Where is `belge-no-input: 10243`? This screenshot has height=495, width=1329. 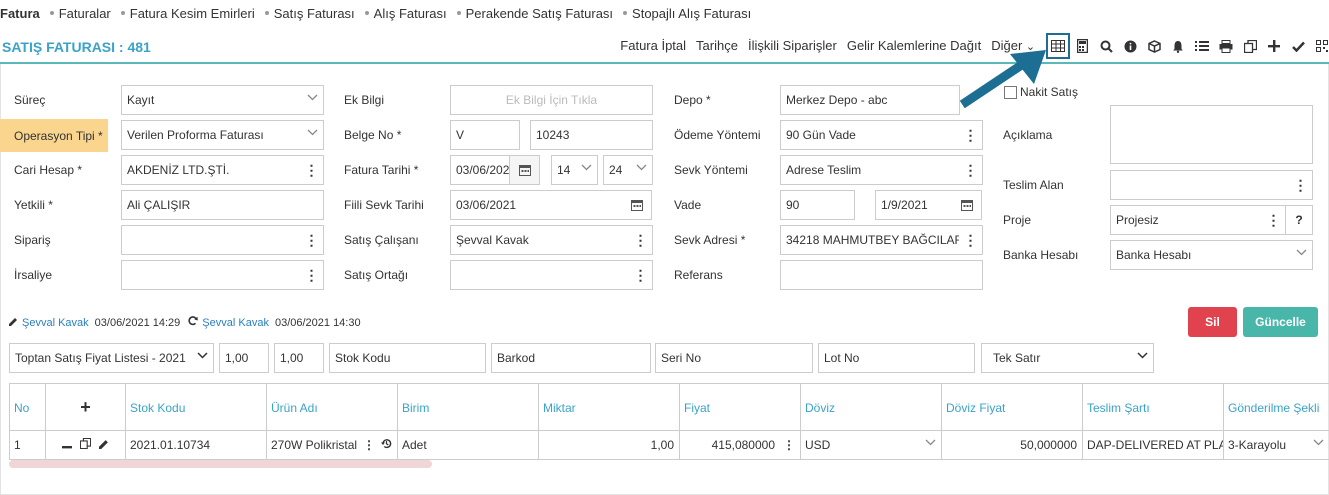
belge-no-input: 10243 is located at coordinates (591, 135).